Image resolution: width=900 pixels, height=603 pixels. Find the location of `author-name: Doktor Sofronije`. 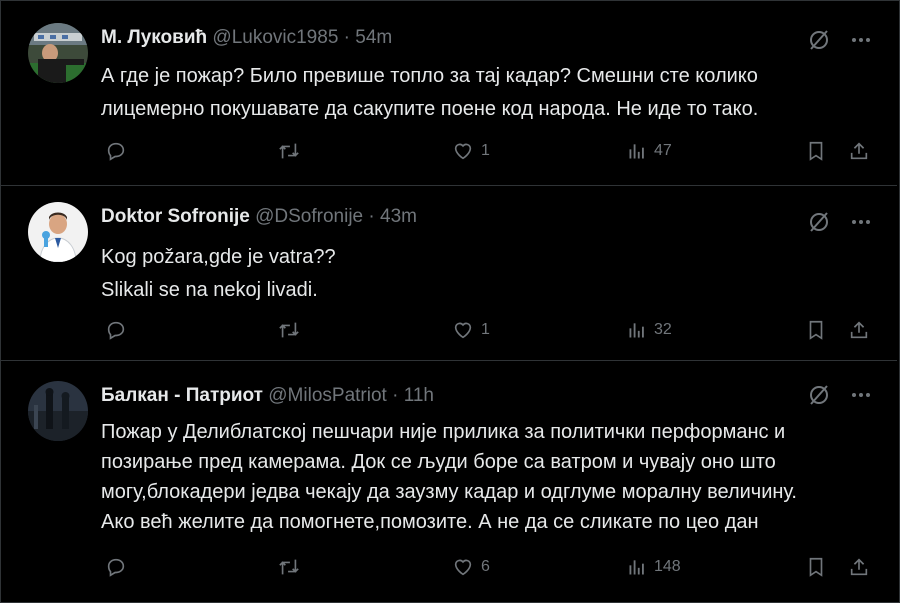

author-name: Doktor Sofronije is located at coordinates (175, 216).